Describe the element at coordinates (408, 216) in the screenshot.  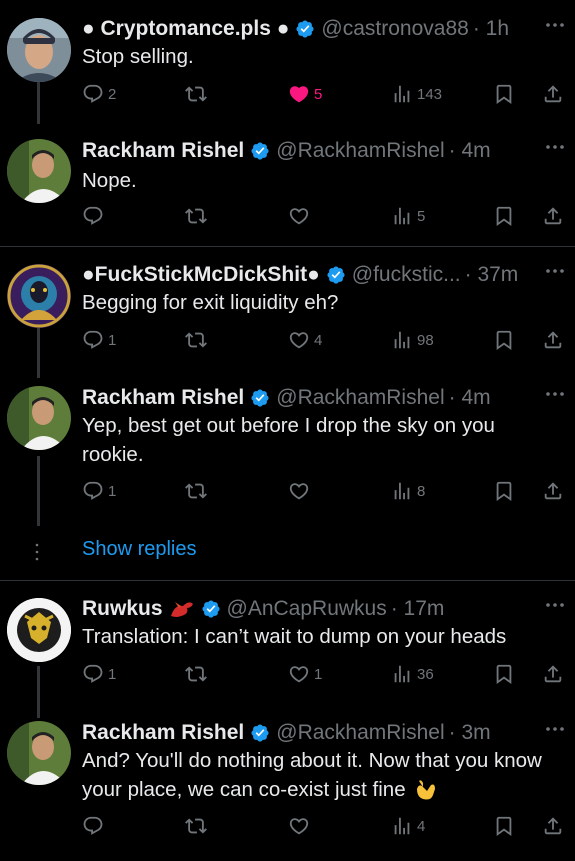
I see `views-button: 5` at that location.